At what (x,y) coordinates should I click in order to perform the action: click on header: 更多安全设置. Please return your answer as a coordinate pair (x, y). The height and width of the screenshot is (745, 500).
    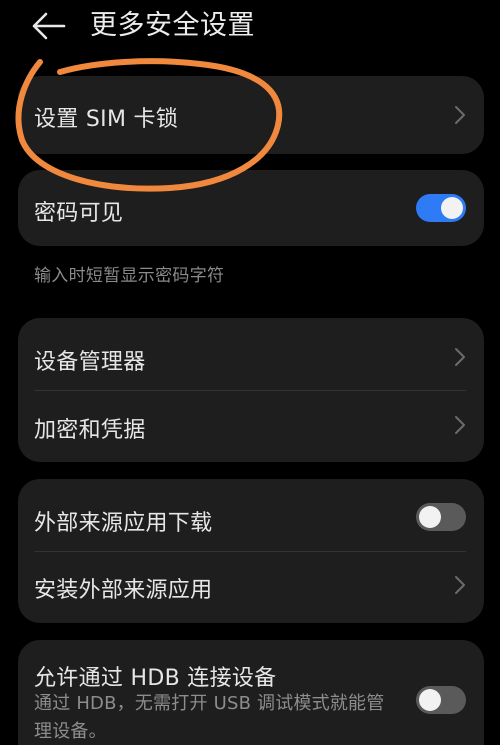
    Looking at the image, I should click on (250, 28).